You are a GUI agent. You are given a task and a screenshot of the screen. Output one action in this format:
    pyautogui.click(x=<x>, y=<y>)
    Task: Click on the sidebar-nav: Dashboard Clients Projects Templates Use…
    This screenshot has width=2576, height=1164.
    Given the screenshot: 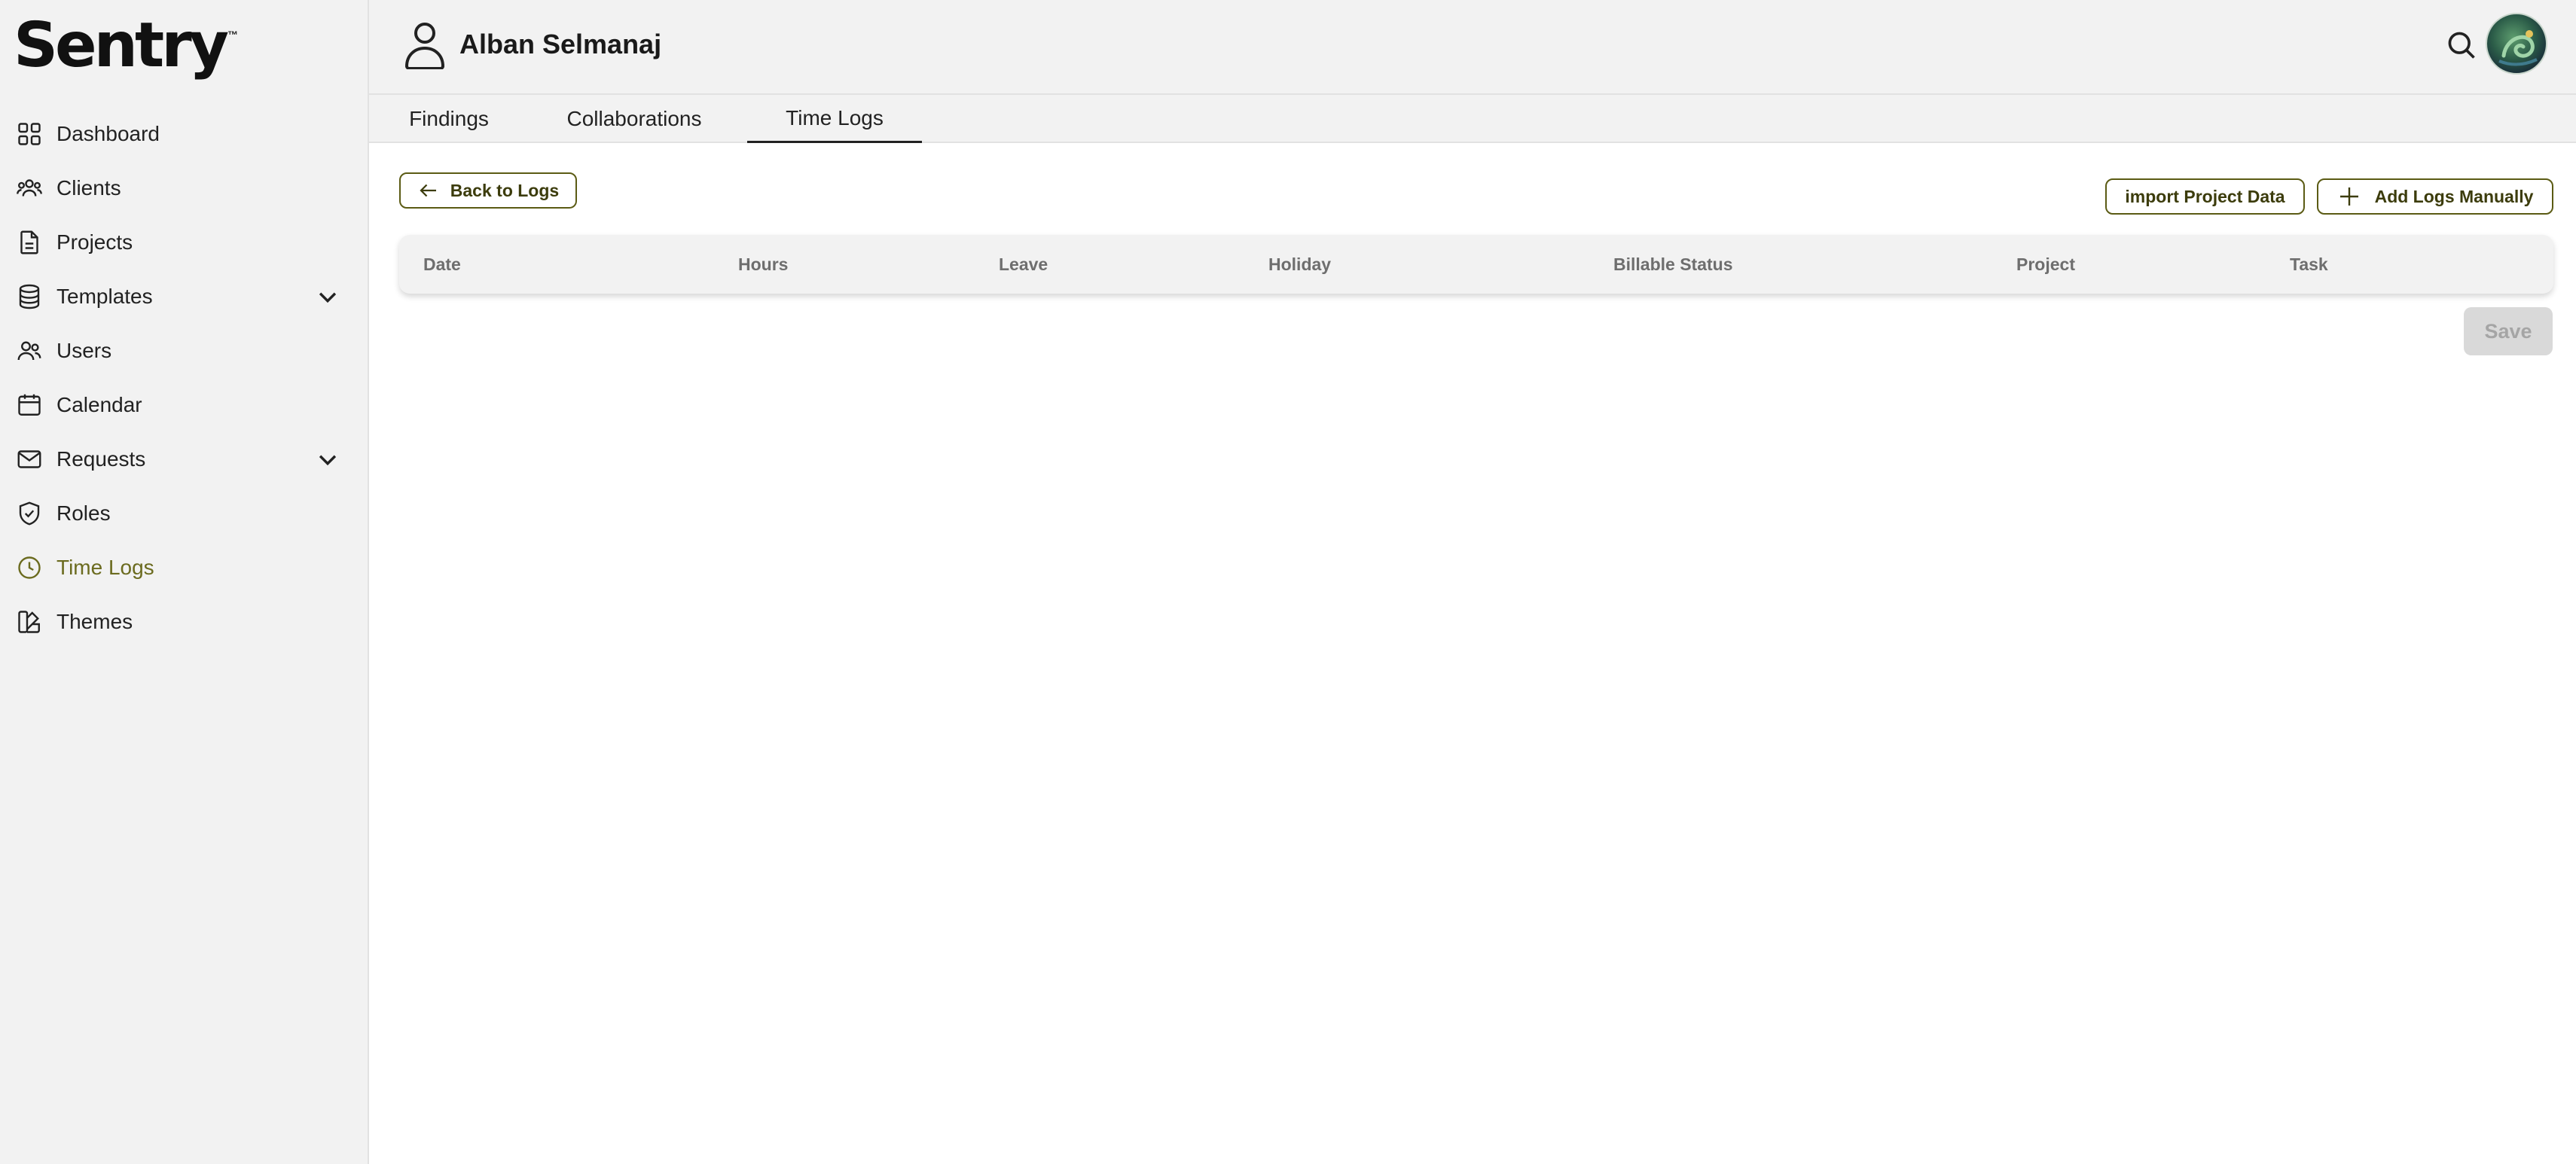 What is the action you would take?
    pyautogui.click(x=185, y=378)
    